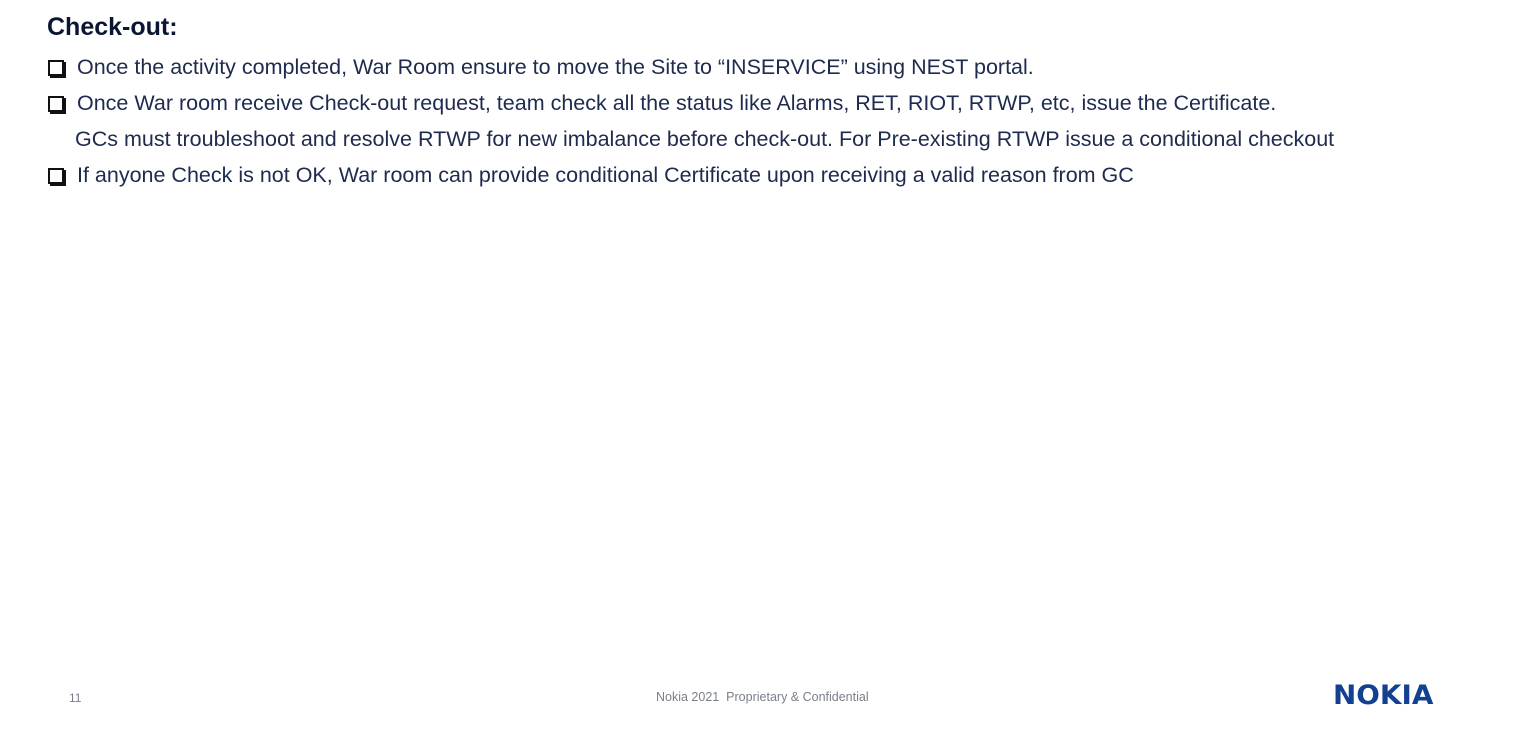 This screenshot has width=1533, height=740. What do you see at coordinates (112, 27) in the screenshot?
I see `slide-title: Check-out:` at bounding box center [112, 27].